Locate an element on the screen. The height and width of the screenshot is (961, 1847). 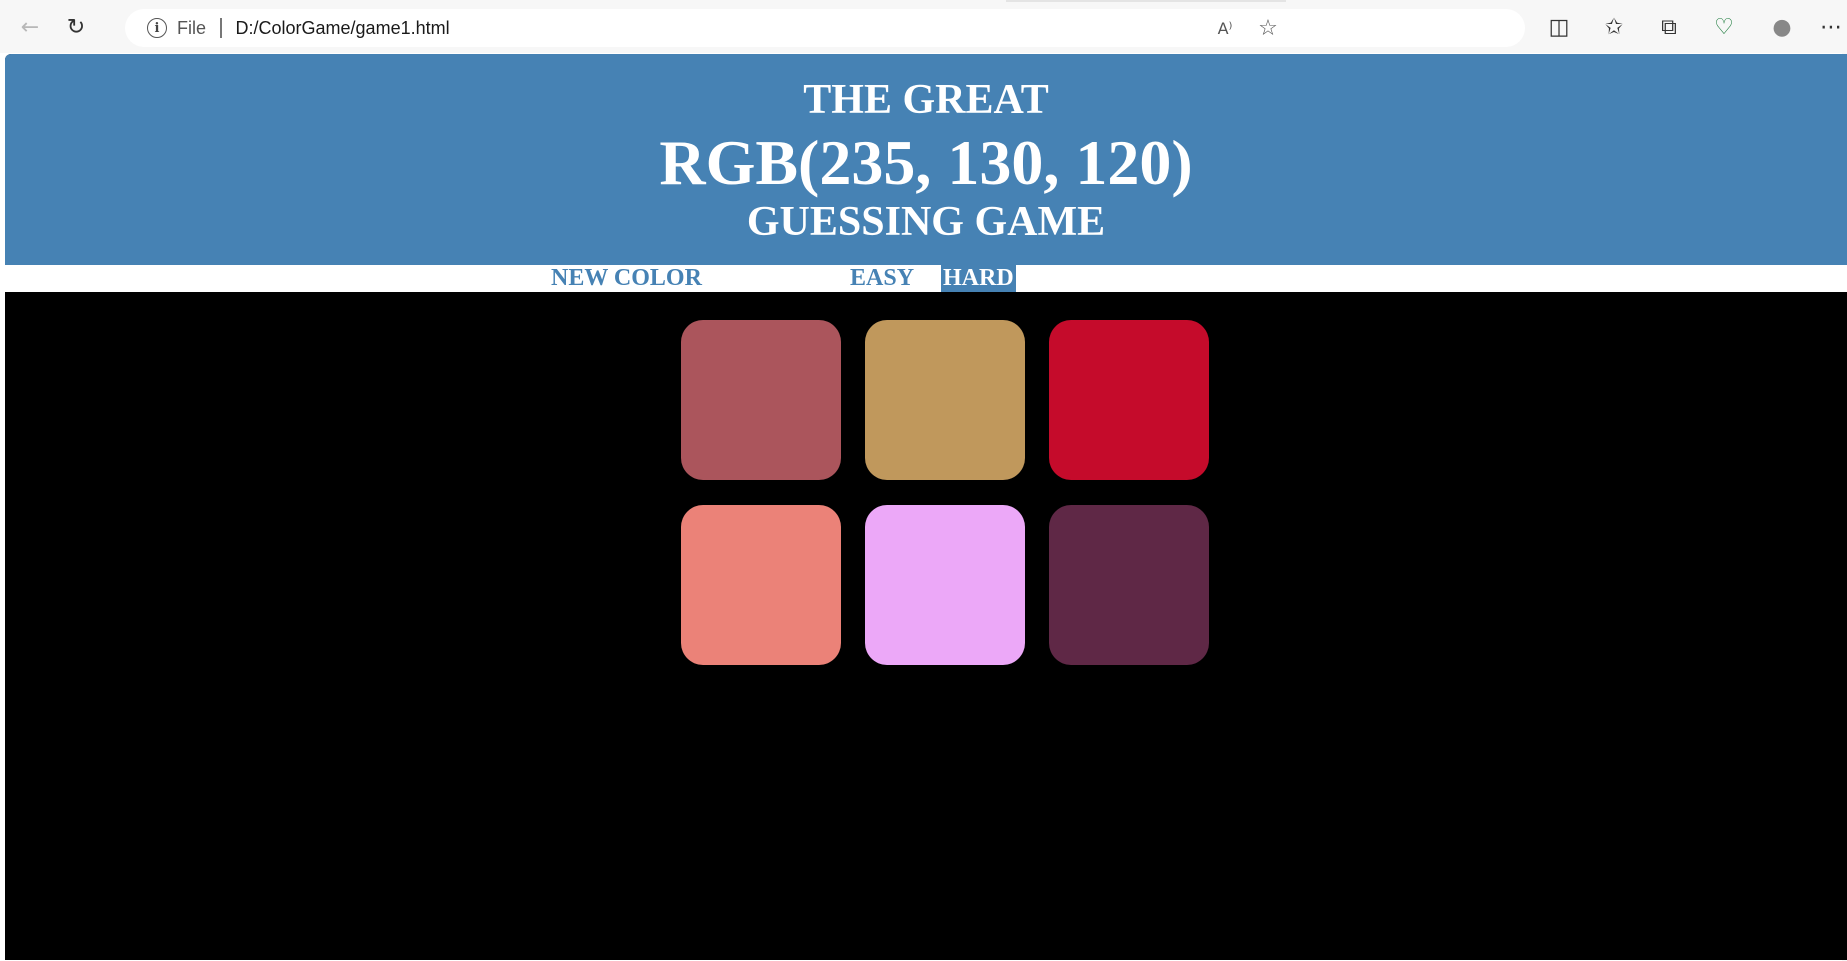
control-stripe: NEW COLOR EASY HARD is located at coordinates (926, 278).